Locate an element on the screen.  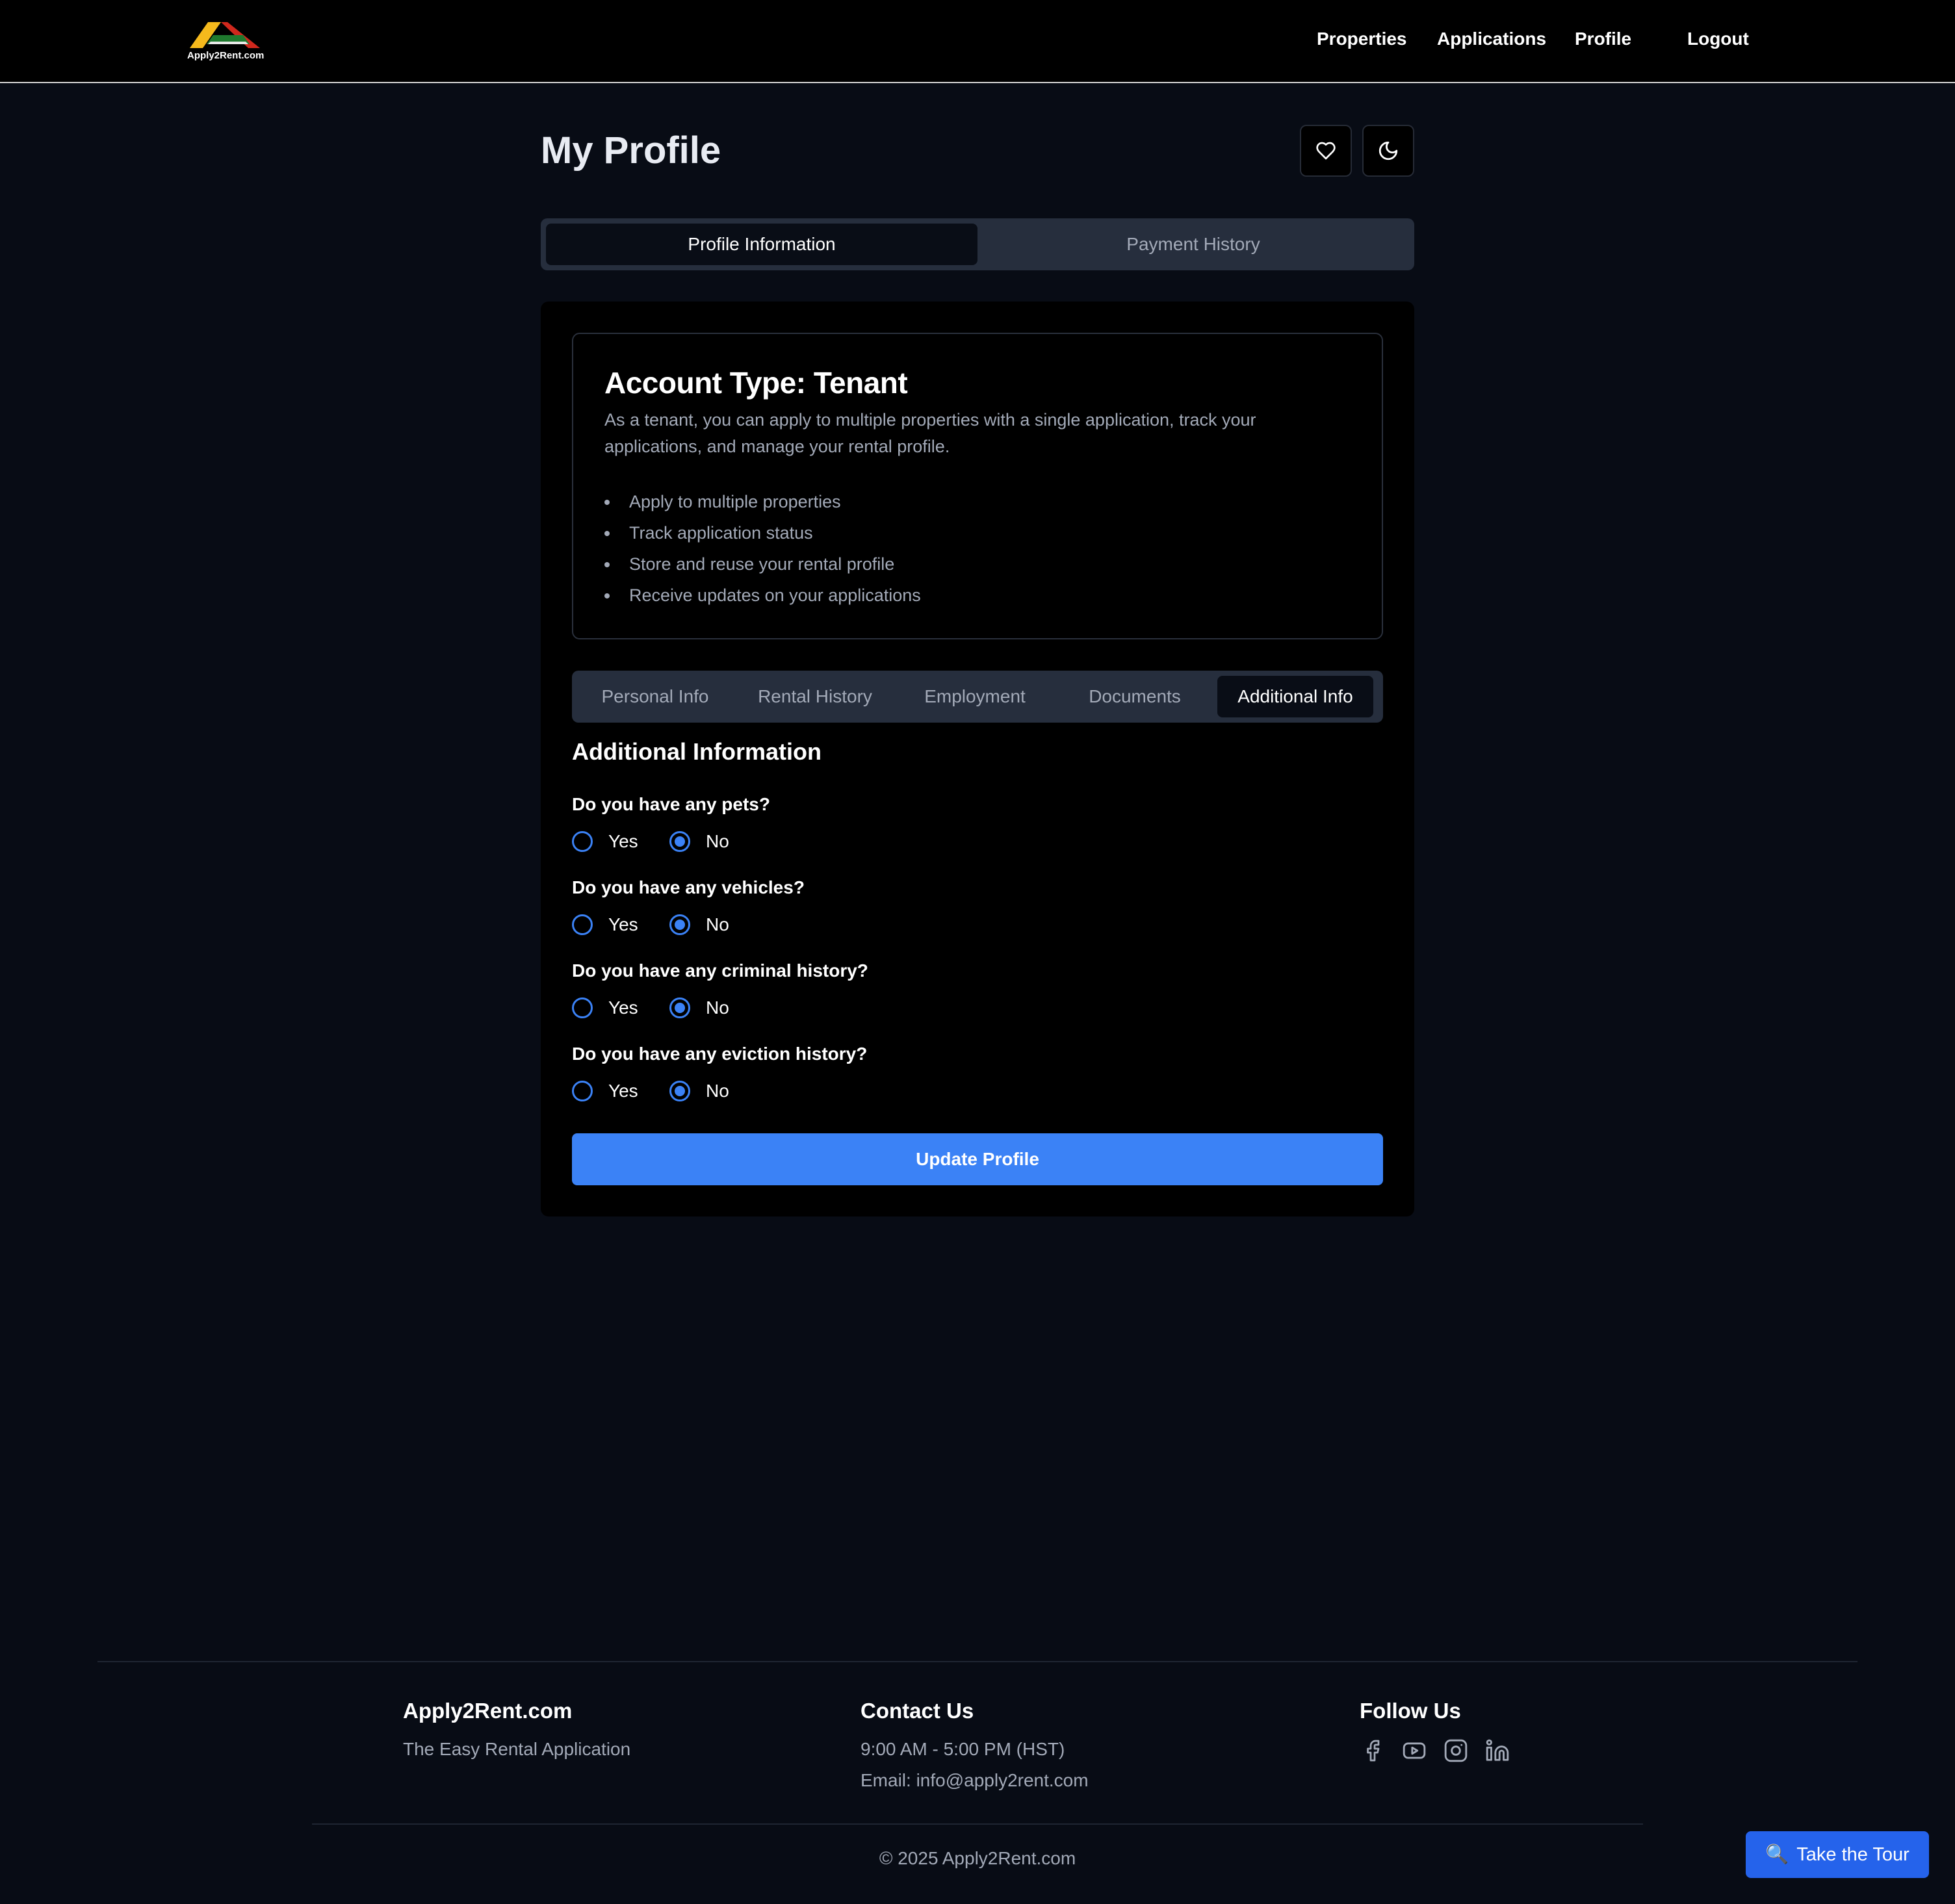
vehicles-yes-radio is located at coordinates (582, 925).